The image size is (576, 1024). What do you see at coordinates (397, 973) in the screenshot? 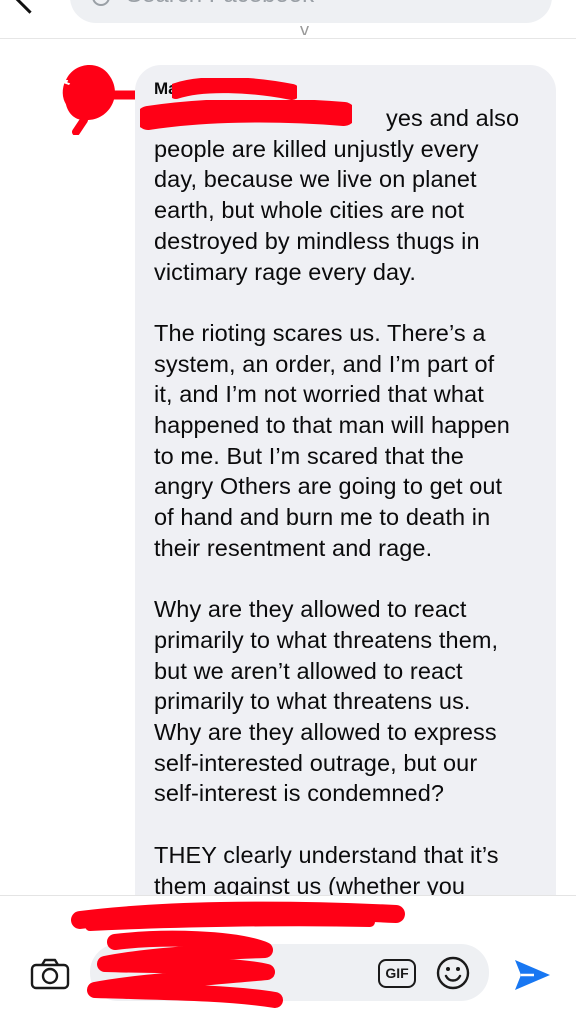
I see `gif-button: GIF` at bounding box center [397, 973].